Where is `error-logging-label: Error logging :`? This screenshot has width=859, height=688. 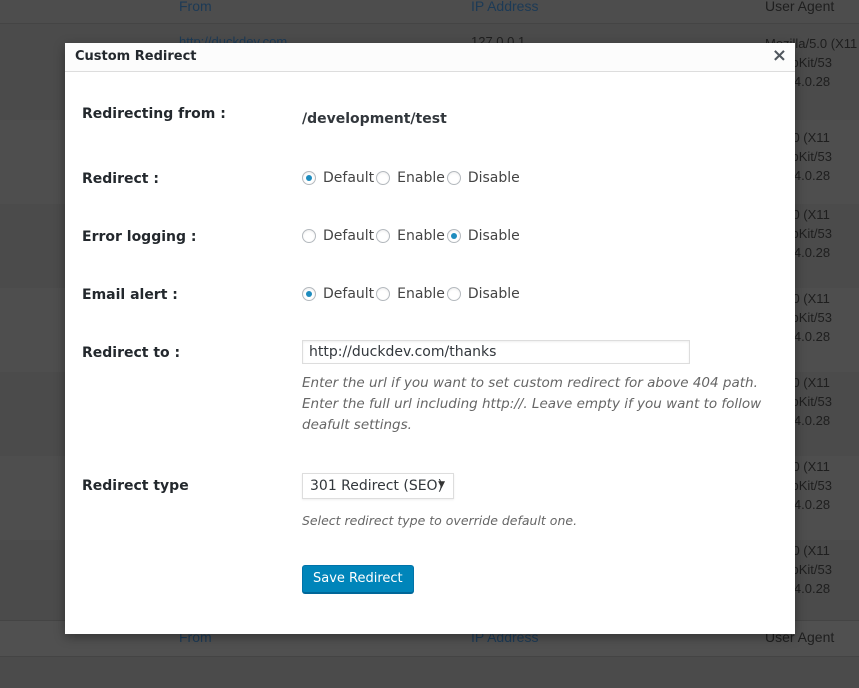
error-logging-label: Error logging : is located at coordinates (139, 237).